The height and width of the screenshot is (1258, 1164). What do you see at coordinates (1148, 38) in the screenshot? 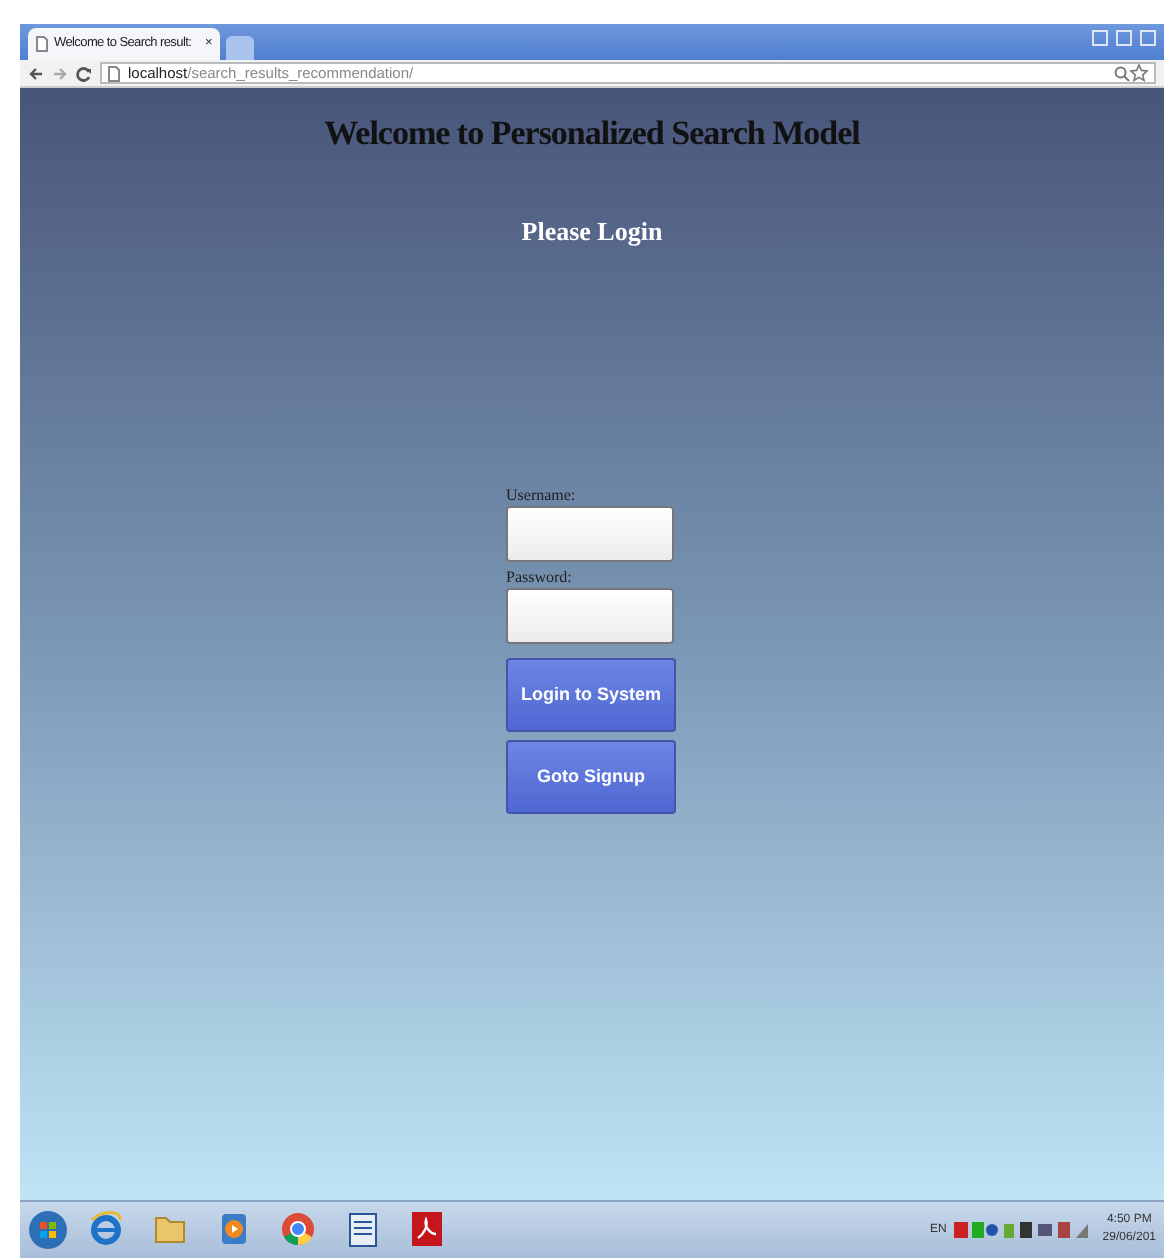
I see `close-button` at bounding box center [1148, 38].